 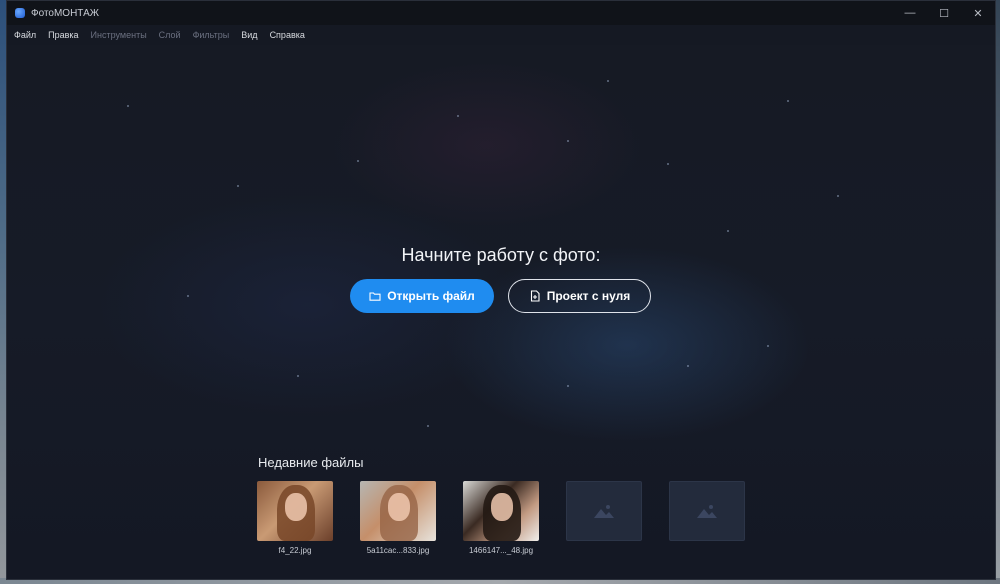 What do you see at coordinates (287, 35) in the screenshot?
I see `menu-help: Справка` at bounding box center [287, 35].